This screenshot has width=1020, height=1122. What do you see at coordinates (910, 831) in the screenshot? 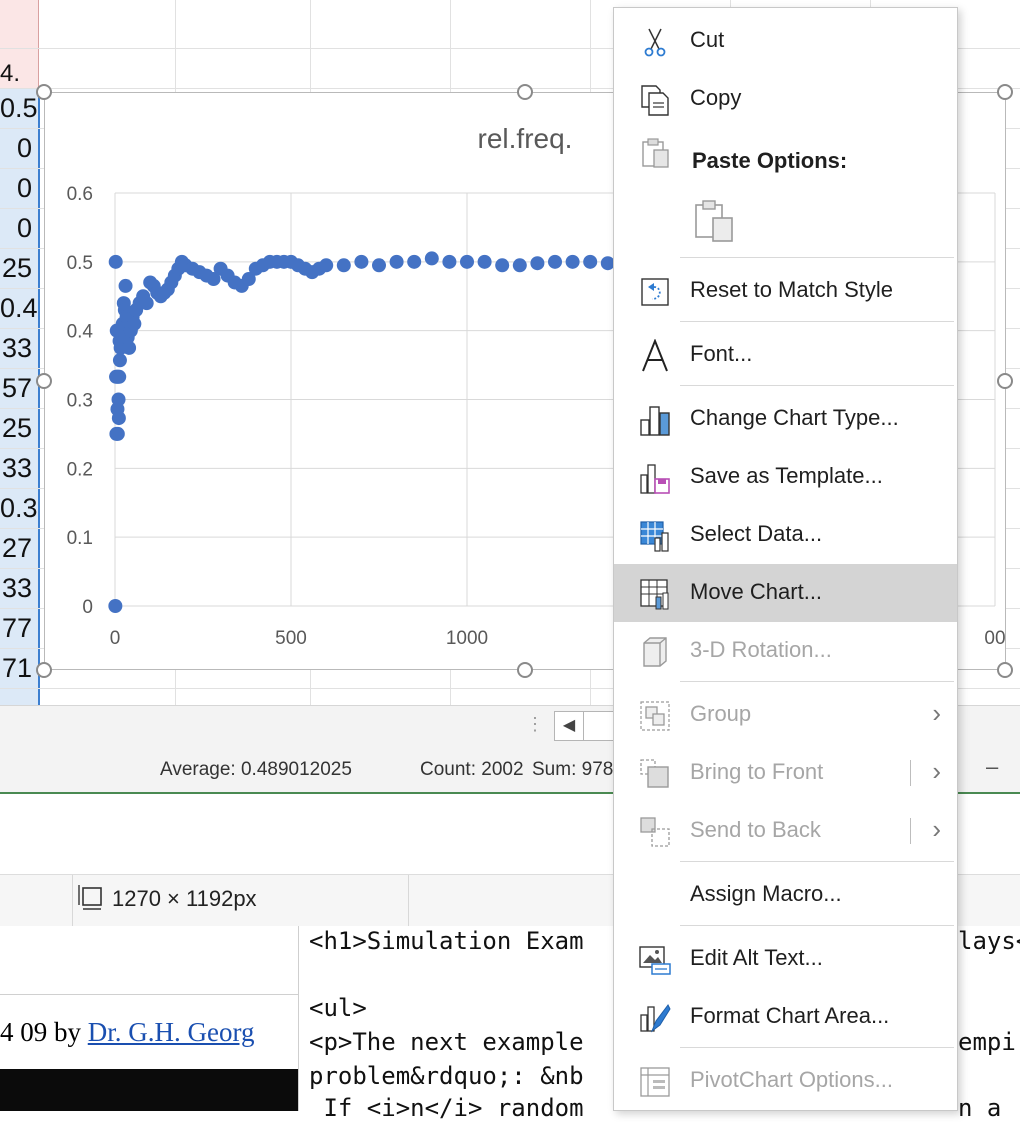
I see `split-divider` at bounding box center [910, 831].